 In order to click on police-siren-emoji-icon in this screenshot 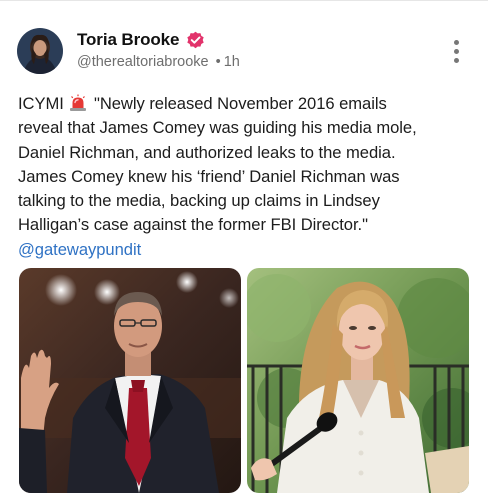, I will do `click(78, 102)`.